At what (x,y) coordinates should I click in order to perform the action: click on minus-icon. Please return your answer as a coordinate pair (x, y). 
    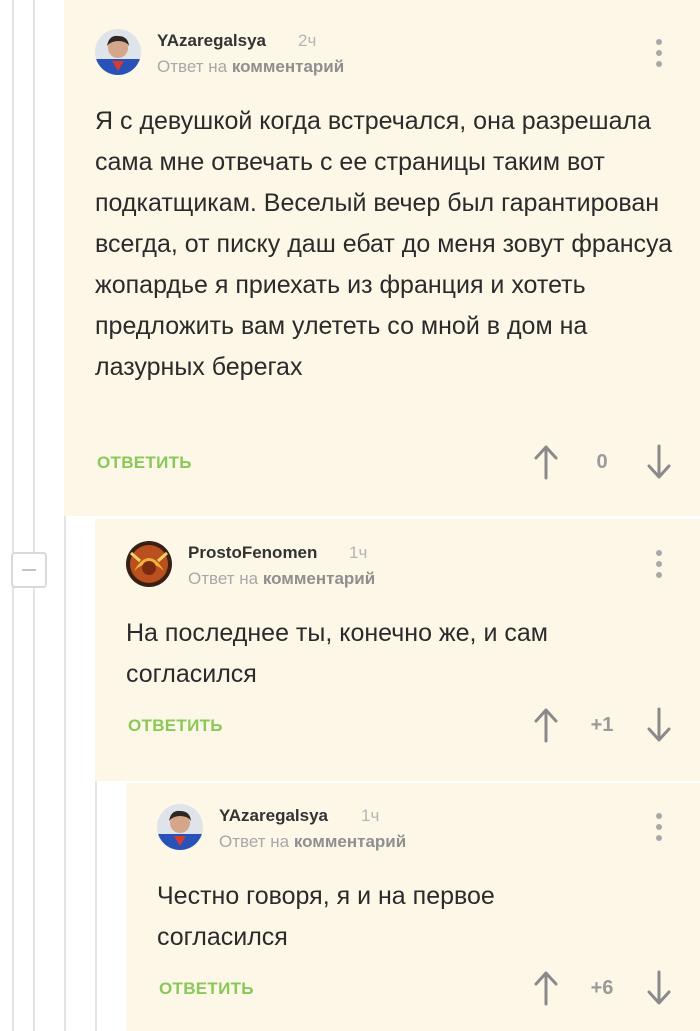
    Looking at the image, I should click on (29, 570).